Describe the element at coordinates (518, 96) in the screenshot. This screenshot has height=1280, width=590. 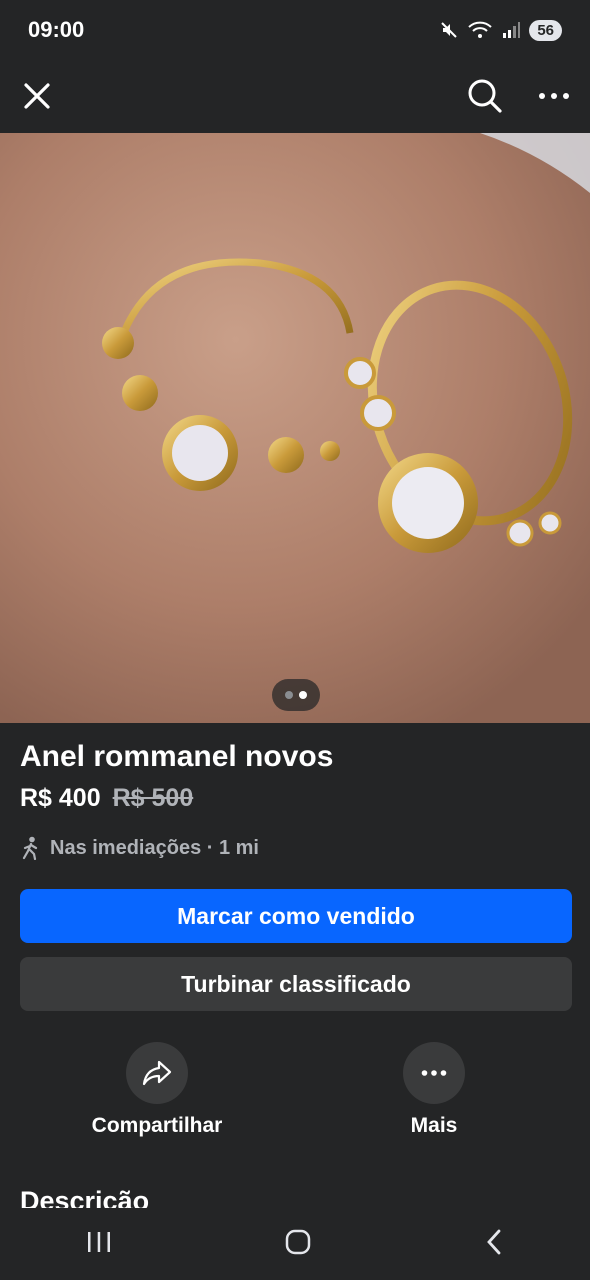
I see `top-actions` at that location.